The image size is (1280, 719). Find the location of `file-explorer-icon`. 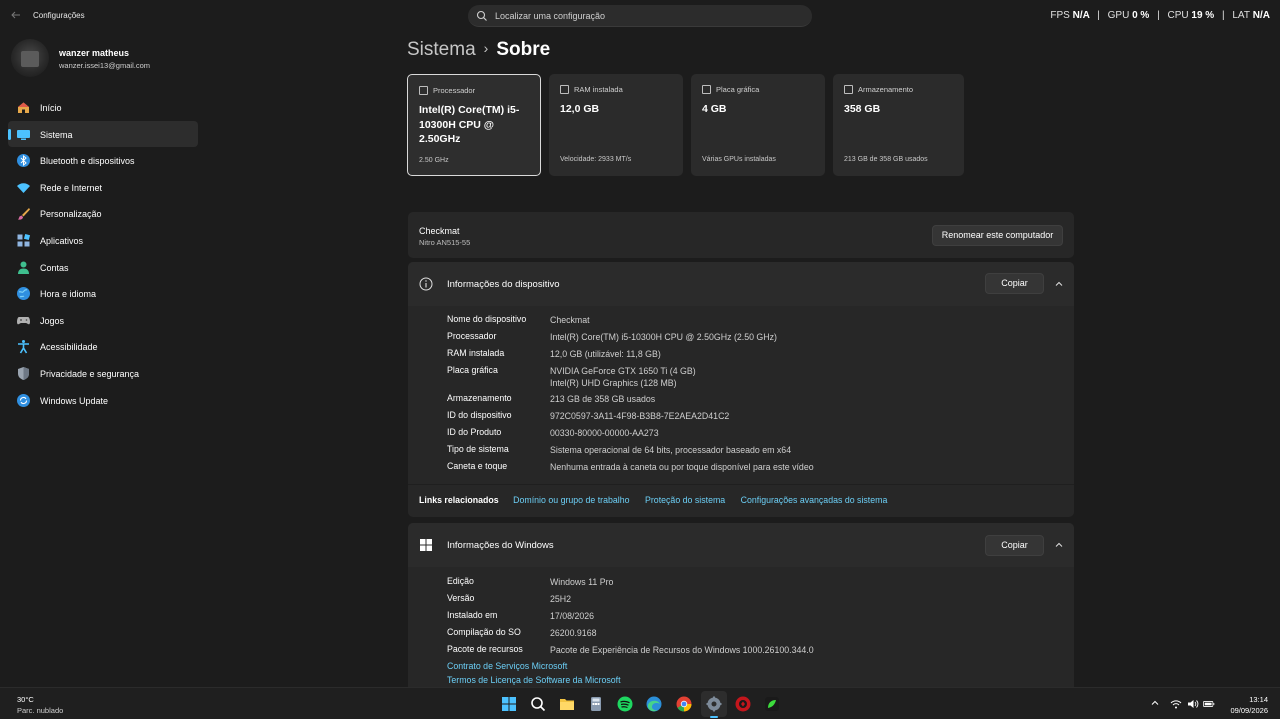

file-explorer-icon is located at coordinates (567, 704).